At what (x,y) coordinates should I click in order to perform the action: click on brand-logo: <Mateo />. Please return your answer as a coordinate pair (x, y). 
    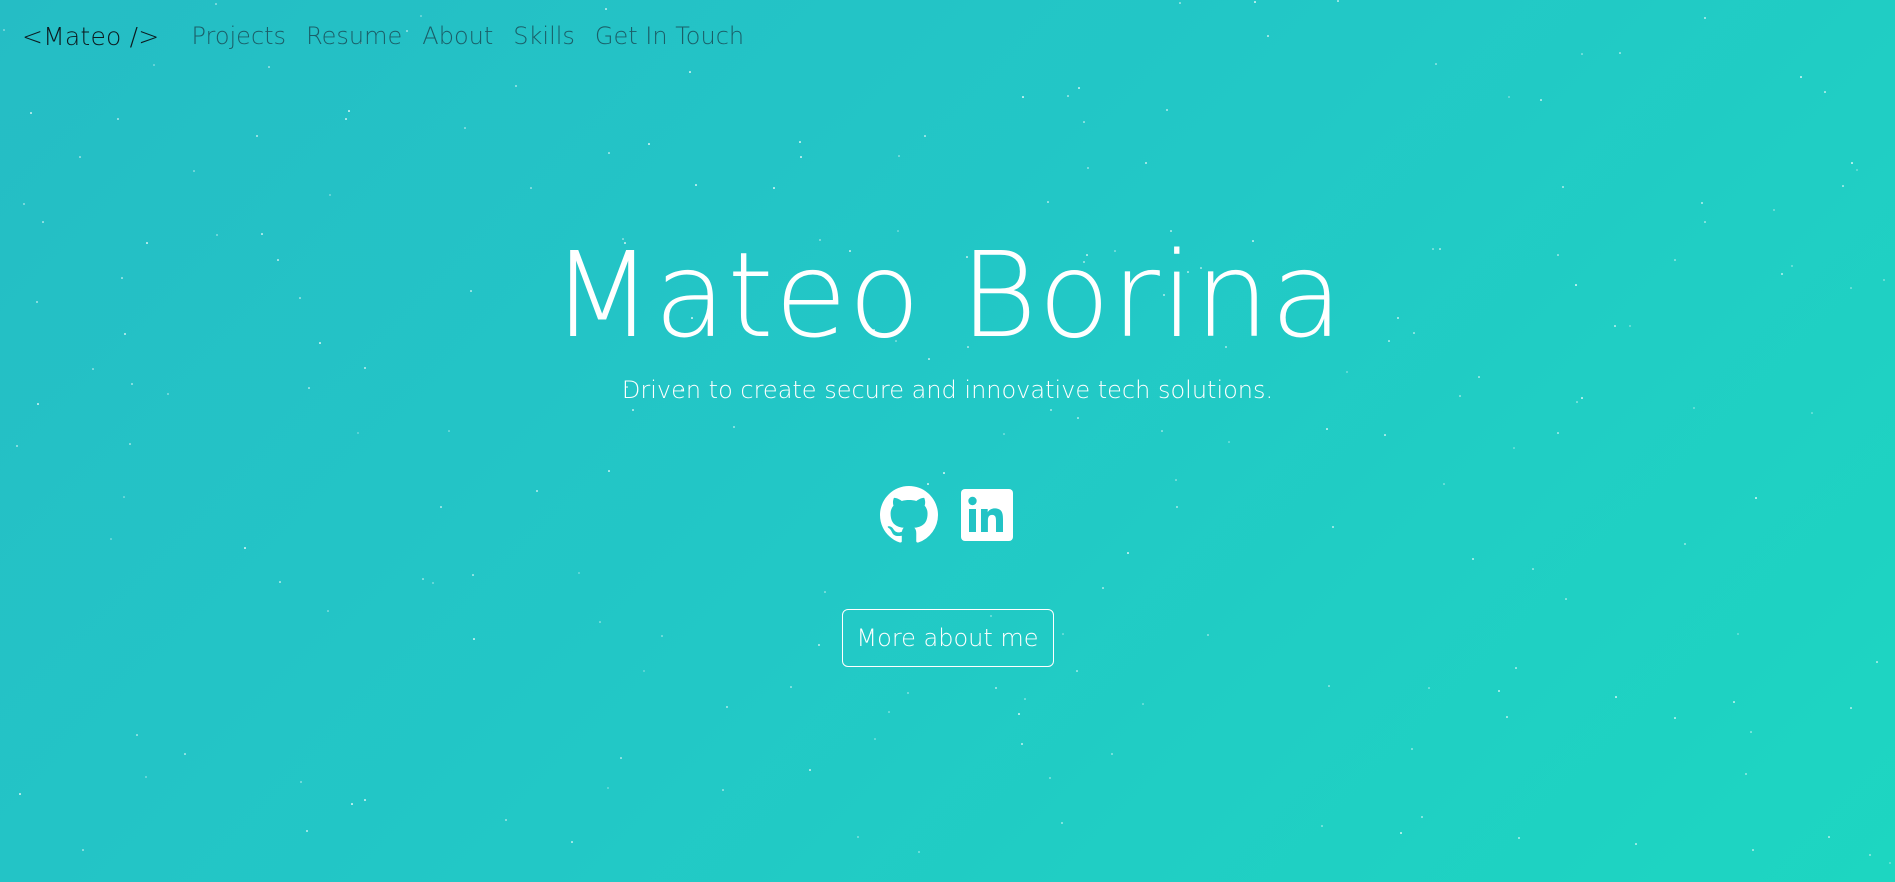
    Looking at the image, I should click on (90, 36).